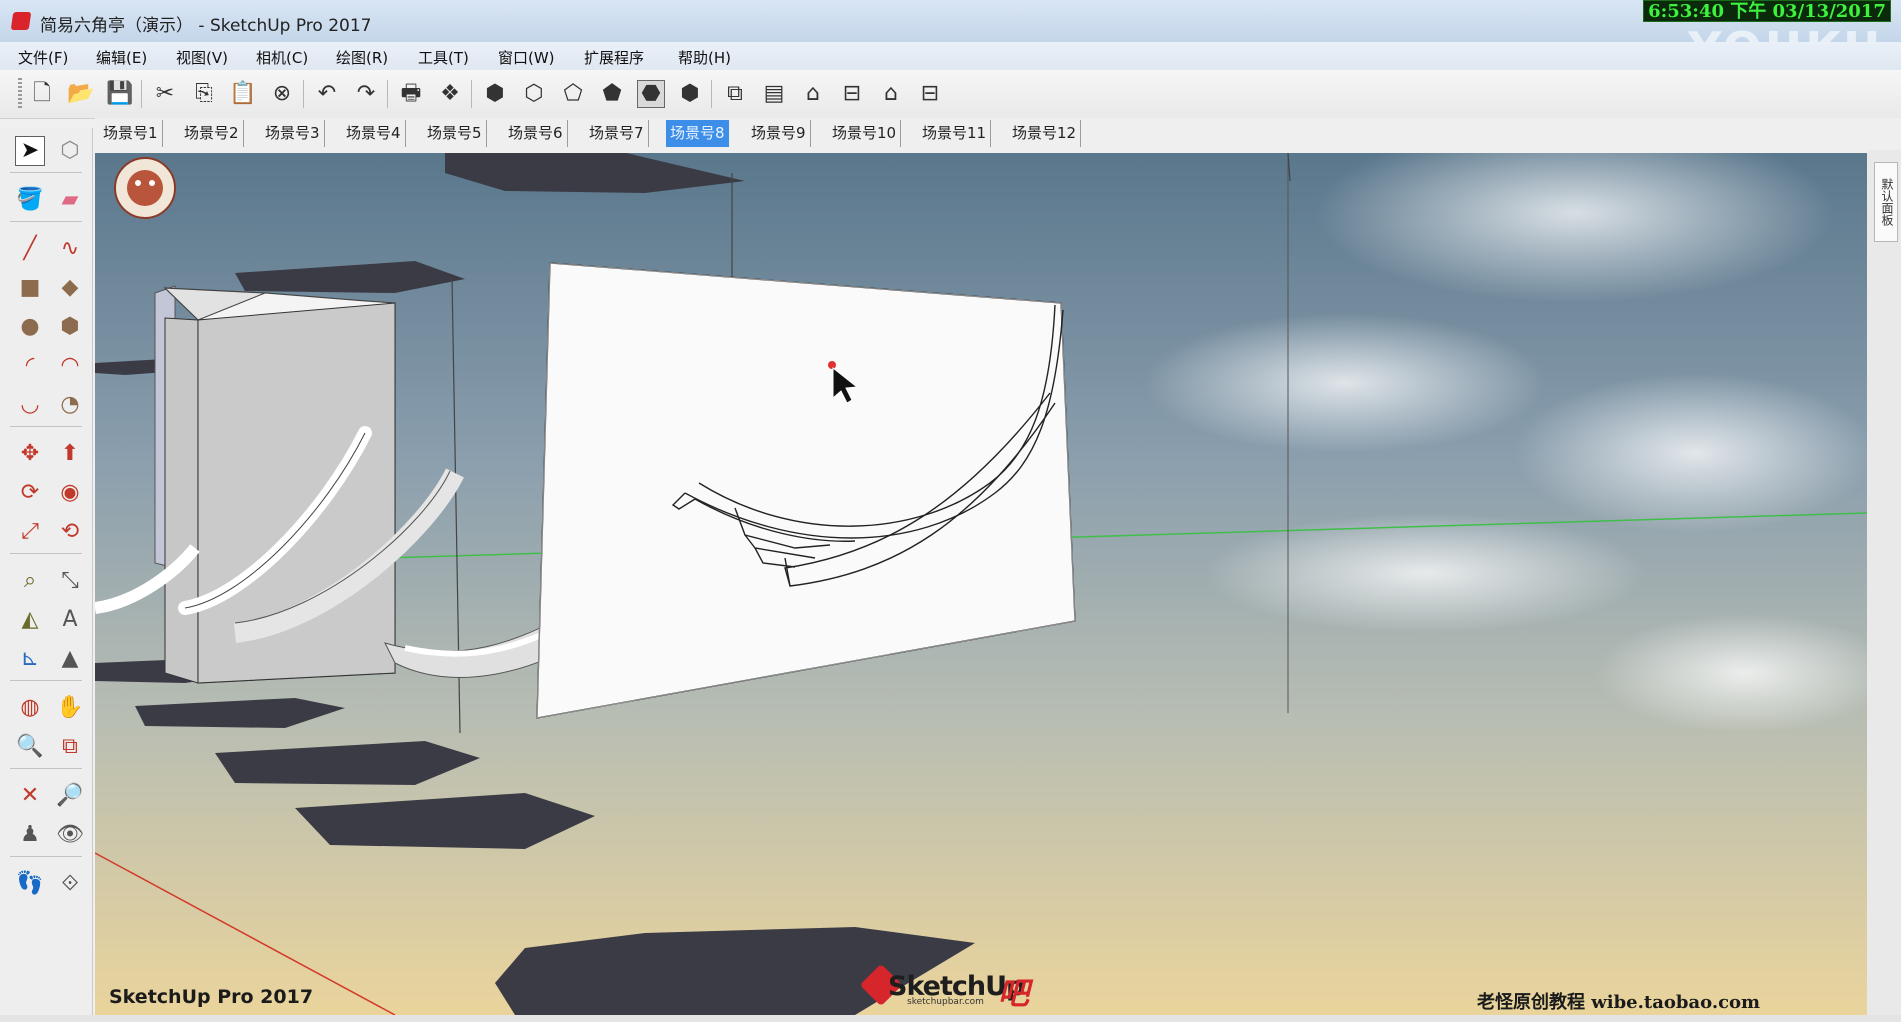  What do you see at coordinates (181, 500) in the screenshot?
I see `pillar-side` at bounding box center [181, 500].